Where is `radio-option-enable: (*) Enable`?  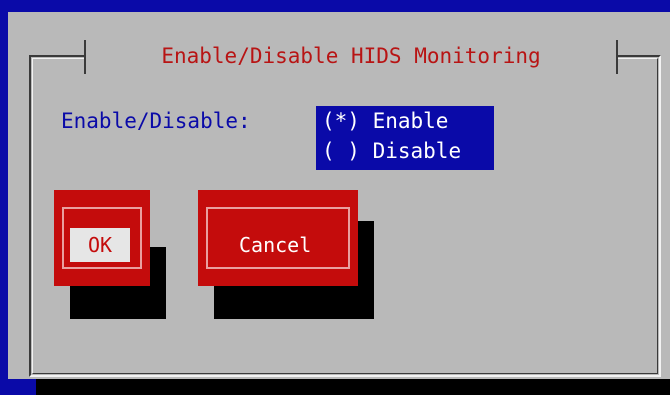
radio-option-enable: (*) Enable is located at coordinates (385, 121).